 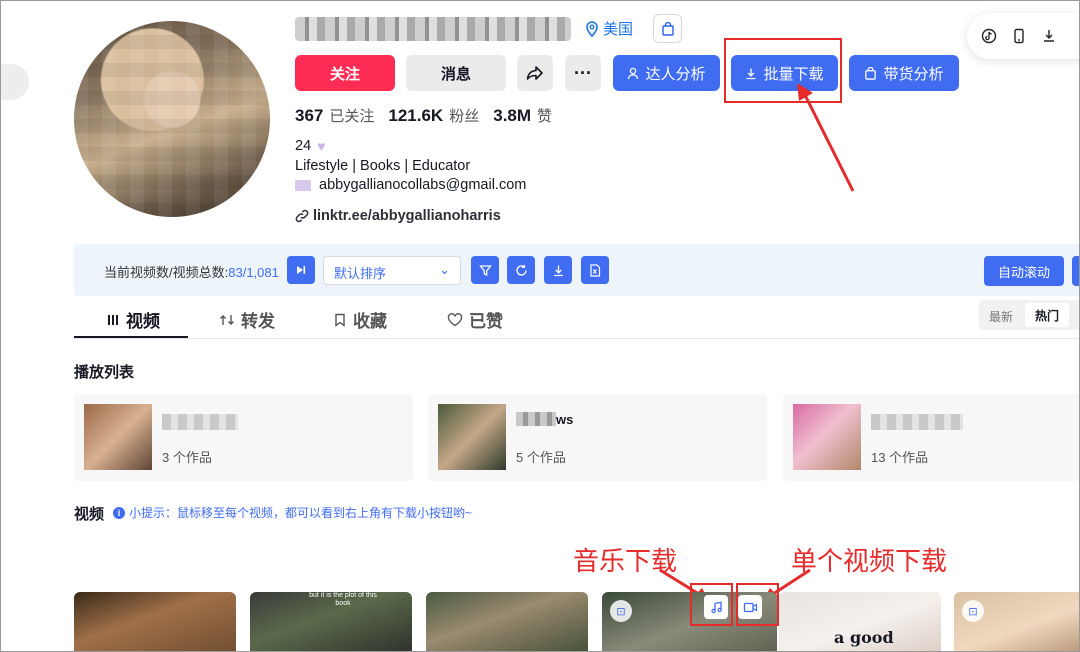 I want to click on video-count: 当前视频数/视频总数:83/1,081, so click(x=191, y=271).